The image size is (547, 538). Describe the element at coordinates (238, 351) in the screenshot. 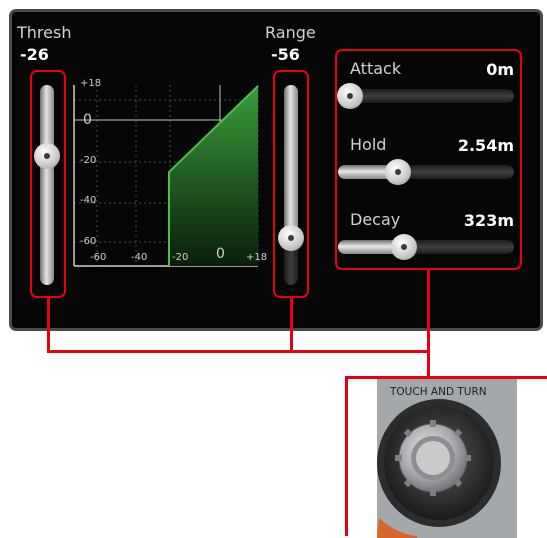

I see `connector-horizontal` at that location.